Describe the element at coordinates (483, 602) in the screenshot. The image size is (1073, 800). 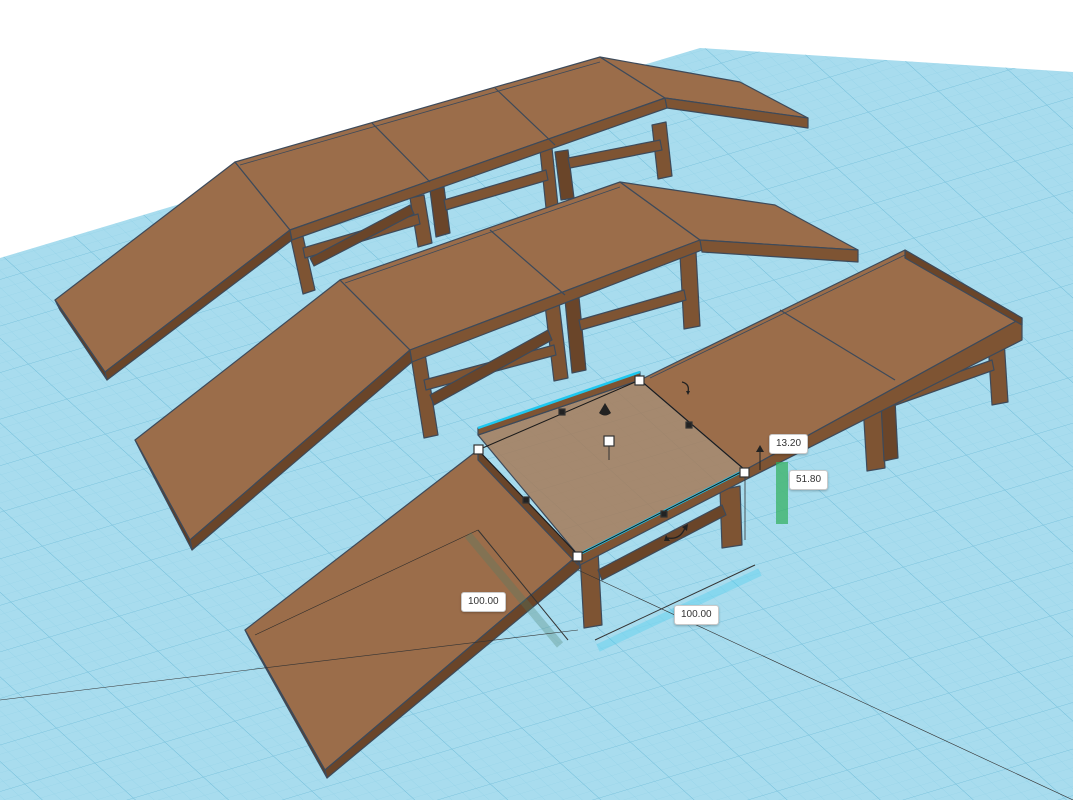
I see `length-dimension-left: 100.00` at that location.